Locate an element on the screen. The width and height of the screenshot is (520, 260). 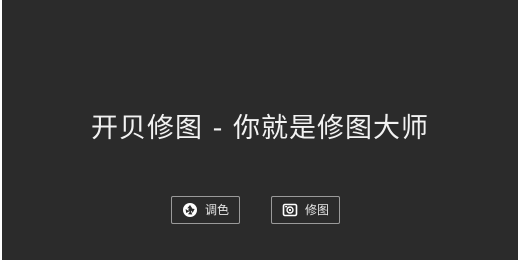
retouch-button: 修图 is located at coordinates (305, 210).